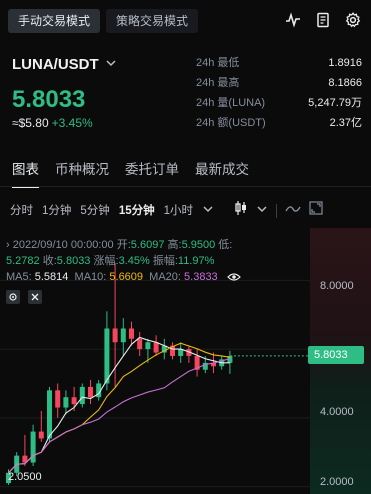  Describe the element at coordinates (345, 123) in the screenshot. I see `stat-value: 2.37亿` at that location.